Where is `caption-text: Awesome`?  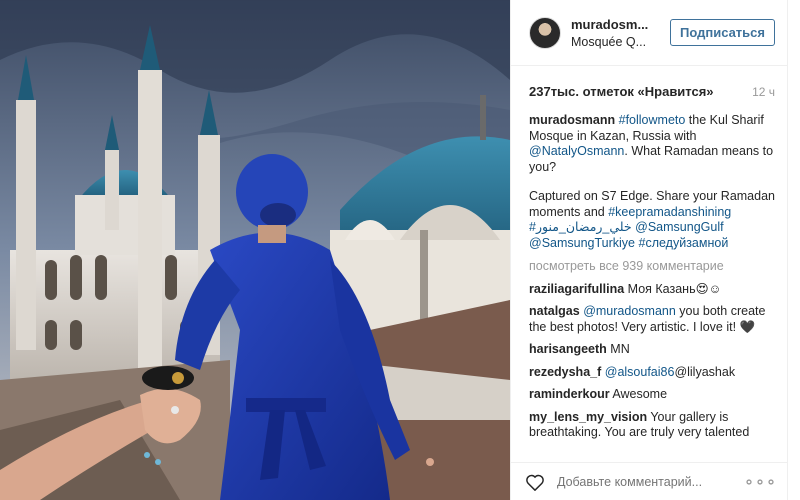
caption-text: Awesome is located at coordinates (638, 394).